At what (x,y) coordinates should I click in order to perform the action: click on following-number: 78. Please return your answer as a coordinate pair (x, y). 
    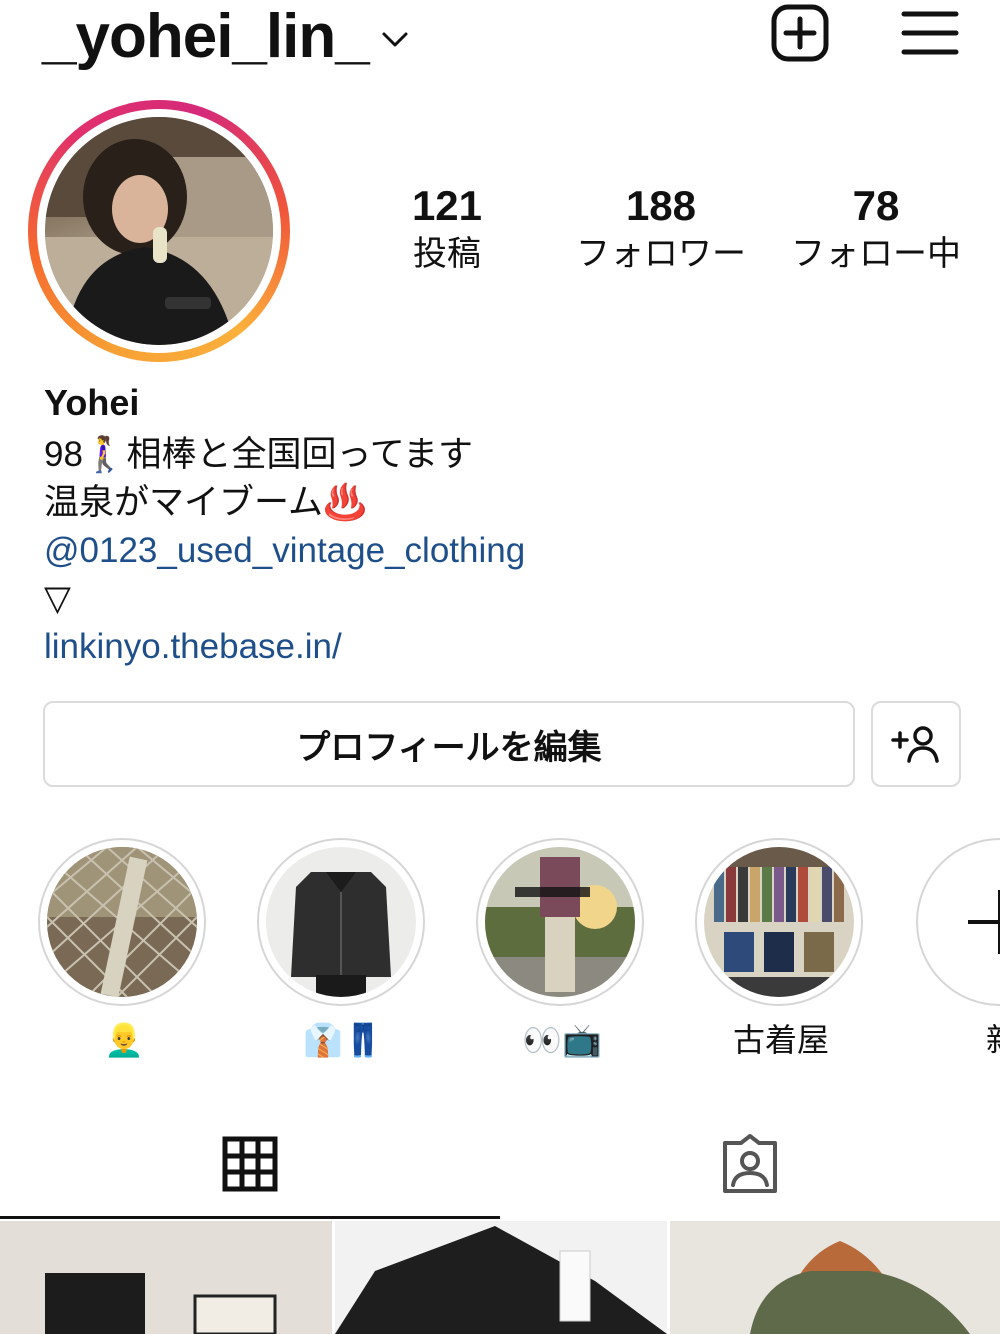
    Looking at the image, I should click on (876, 205).